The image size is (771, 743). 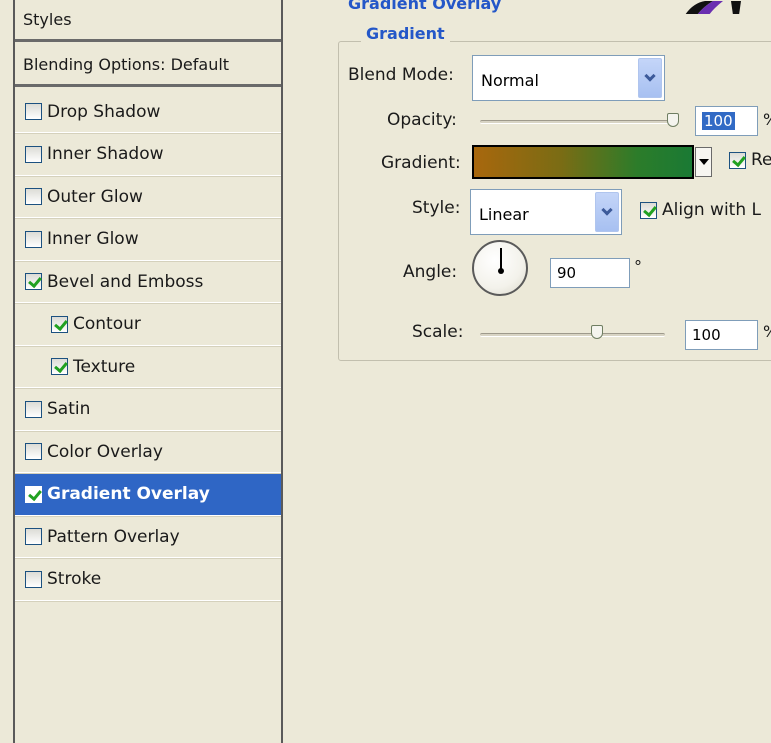 I want to click on corner-artwork-image, so click(x=713, y=7).